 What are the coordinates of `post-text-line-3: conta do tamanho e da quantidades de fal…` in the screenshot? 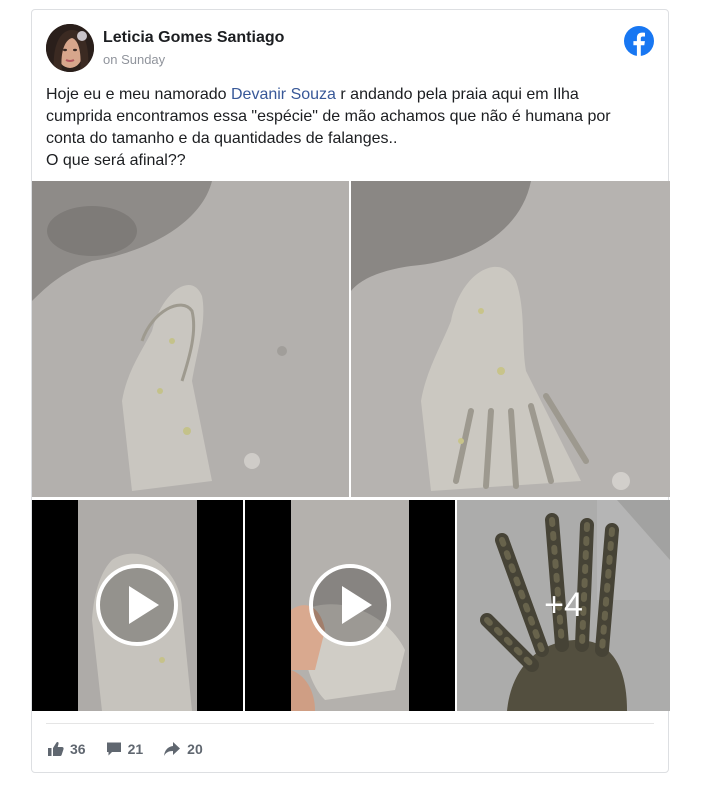 It's located at (222, 138).